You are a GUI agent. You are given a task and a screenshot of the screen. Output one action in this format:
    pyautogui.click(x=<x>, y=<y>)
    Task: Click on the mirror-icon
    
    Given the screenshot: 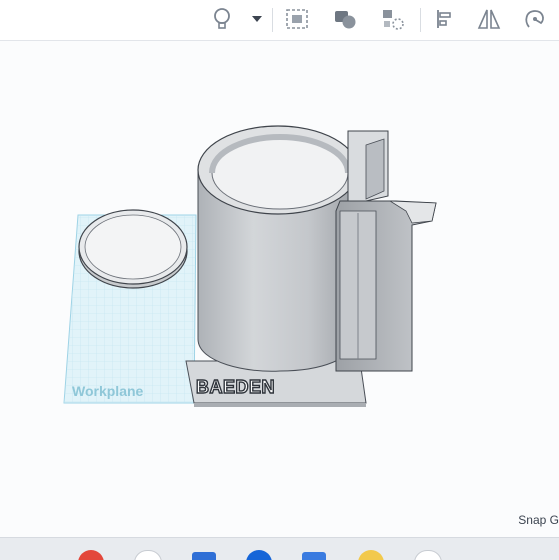 What is the action you would take?
    pyautogui.click(x=489, y=19)
    